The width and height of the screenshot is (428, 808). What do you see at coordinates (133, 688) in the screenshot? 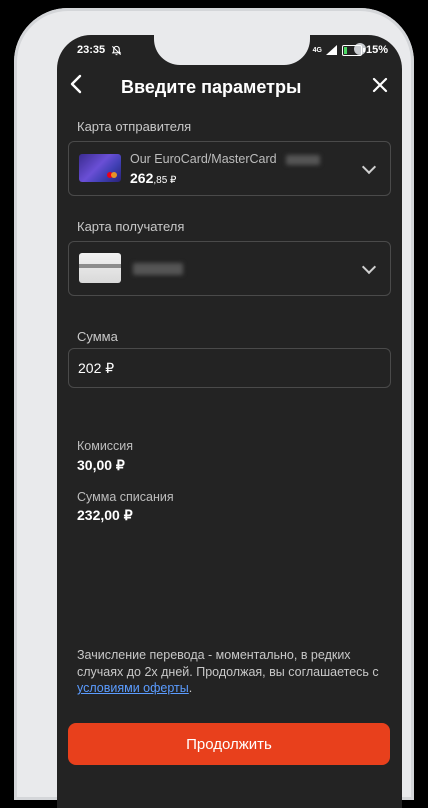
I see `offer-terms-link: условиями оферты` at bounding box center [133, 688].